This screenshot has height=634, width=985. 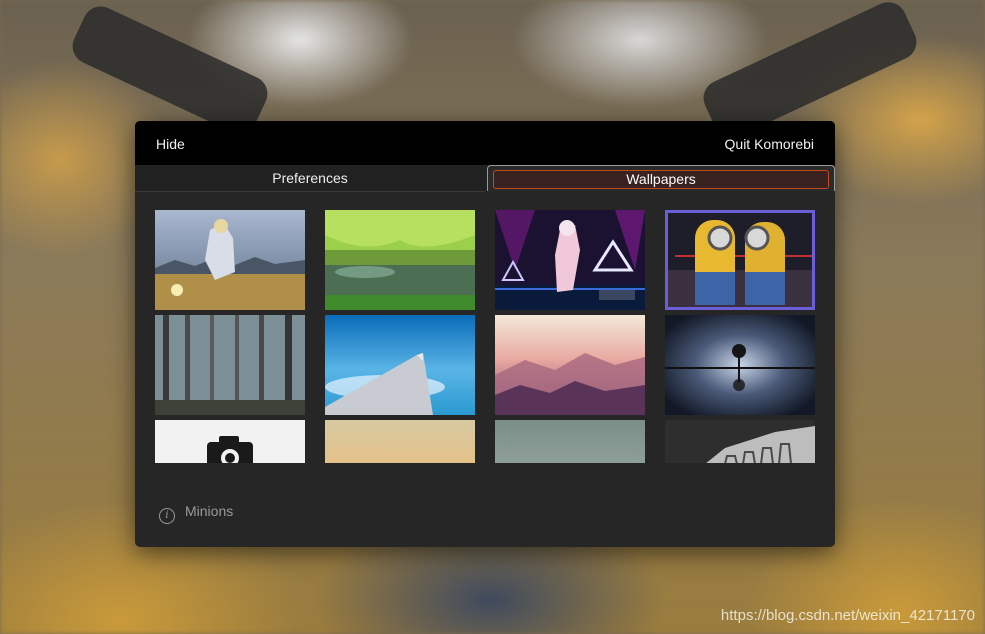 I want to click on wallpaper-thumb-selected, so click(x=740, y=260).